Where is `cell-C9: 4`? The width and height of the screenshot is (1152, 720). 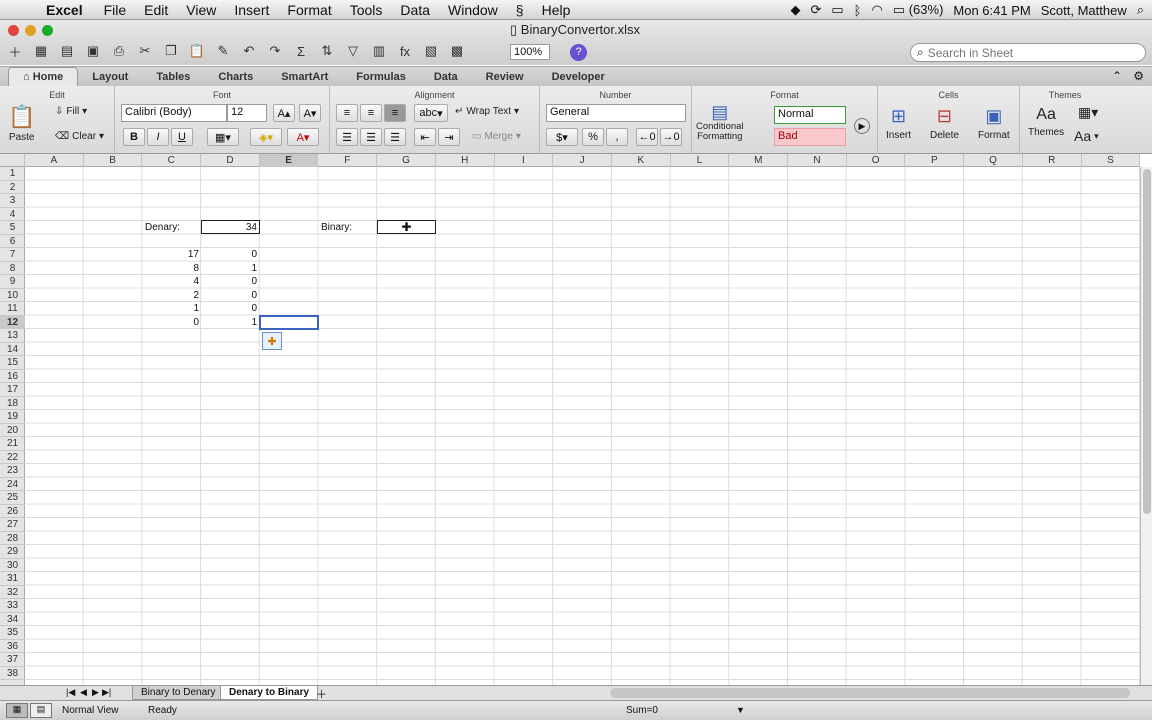
cell-C9: 4 is located at coordinates (172, 281).